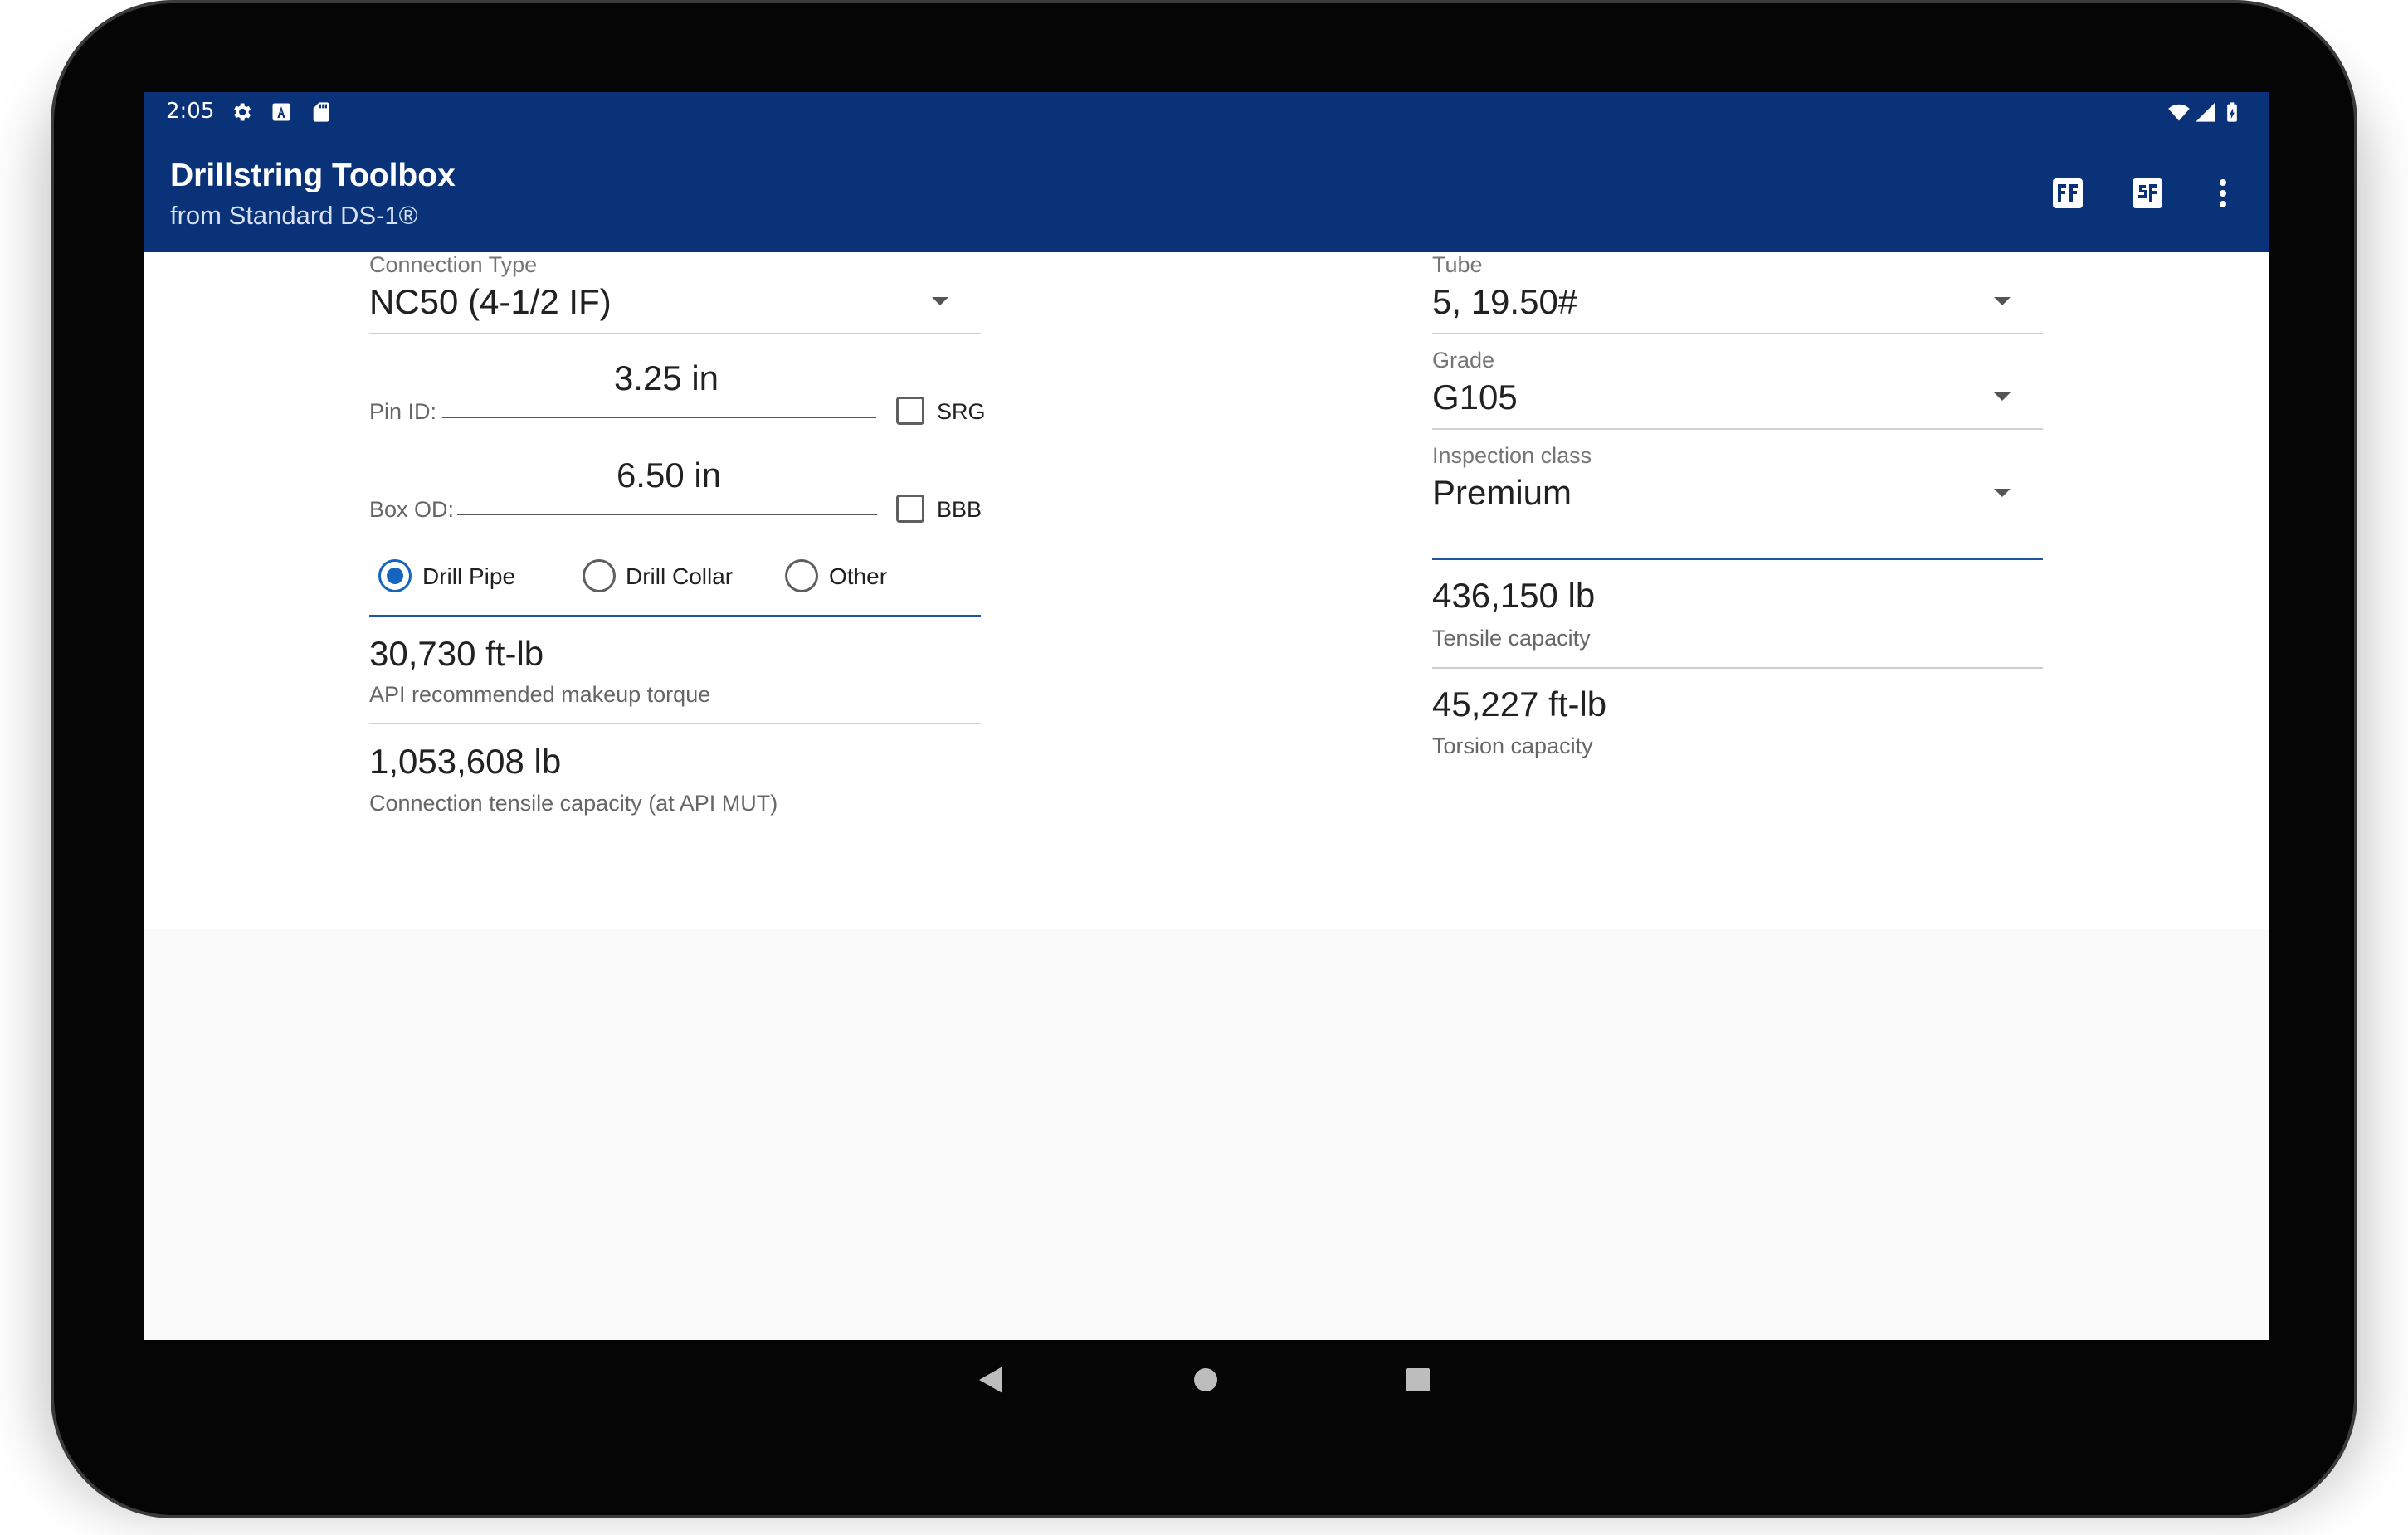 The image size is (2408, 1535). Describe the element at coordinates (1463, 360) in the screenshot. I see `grade-label: Grade` at that location.